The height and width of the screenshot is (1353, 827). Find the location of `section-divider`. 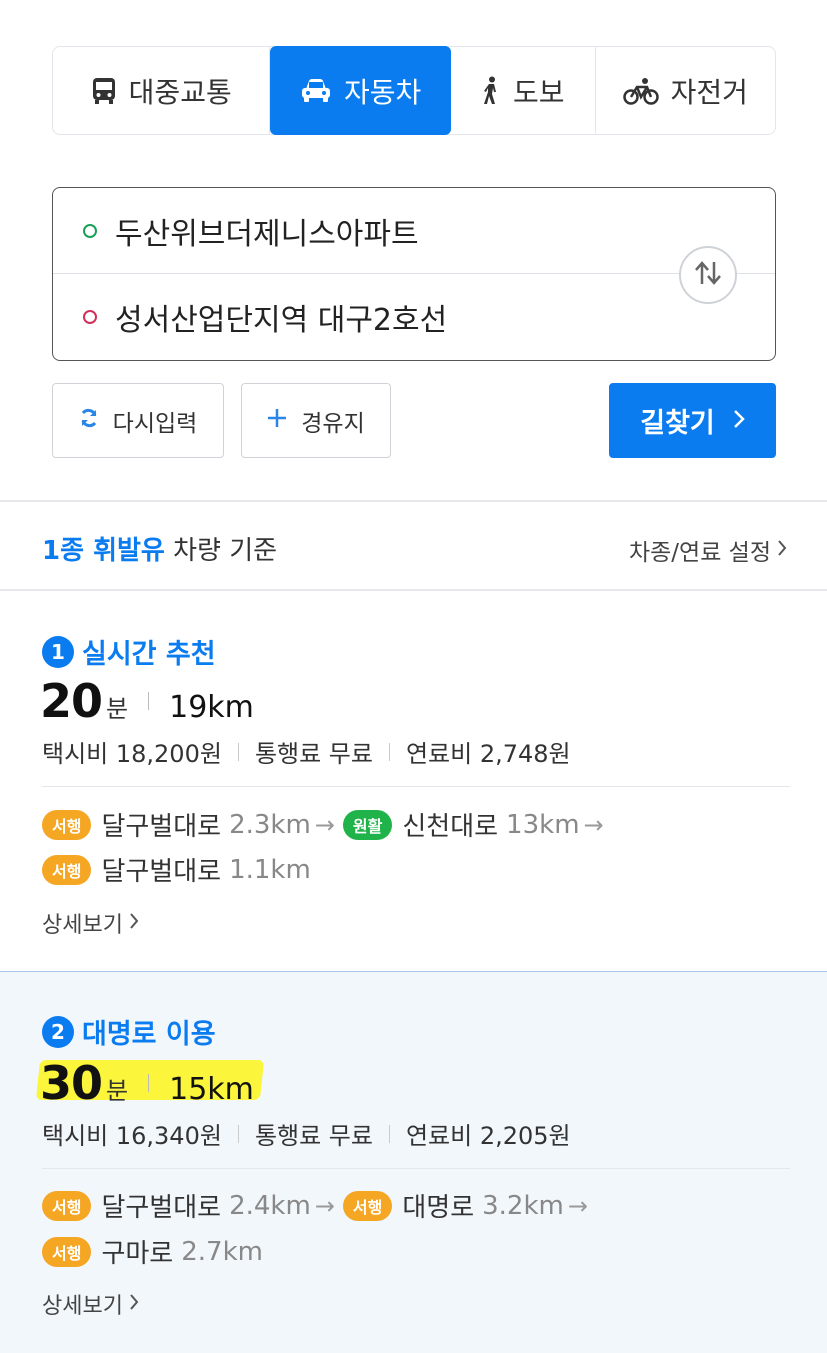

section-divider is located at coordinates (413, 590).